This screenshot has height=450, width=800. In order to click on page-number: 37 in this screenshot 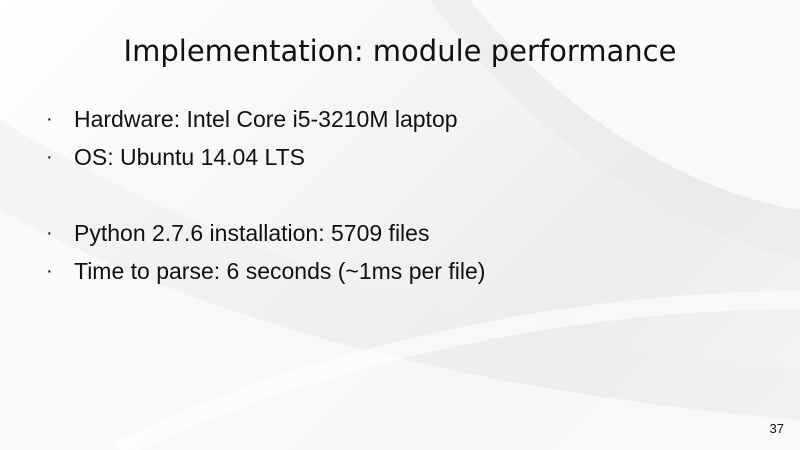, I will do `click(776, 428)`.